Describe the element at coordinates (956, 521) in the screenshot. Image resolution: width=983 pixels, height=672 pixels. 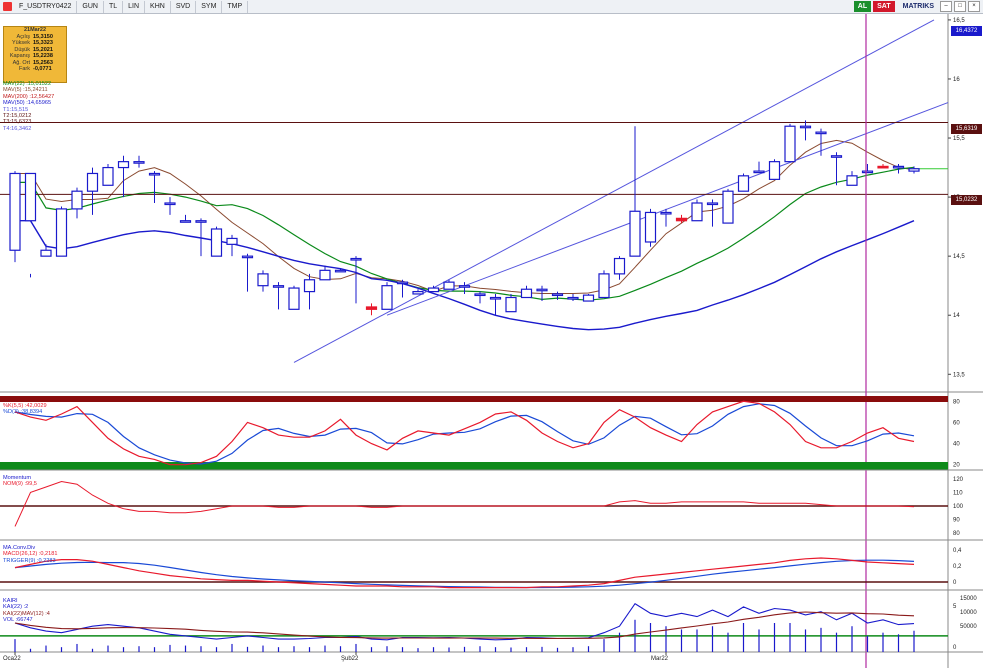
I see `momentum-y-tick-label: 90` at that location.